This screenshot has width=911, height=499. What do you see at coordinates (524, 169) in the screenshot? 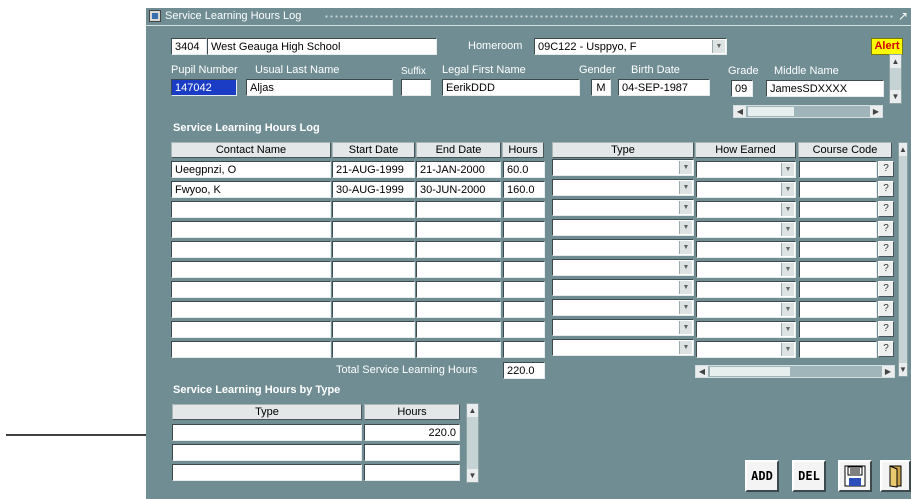
I see `hours-cell: 60.0` at bounding box center [524, 169].